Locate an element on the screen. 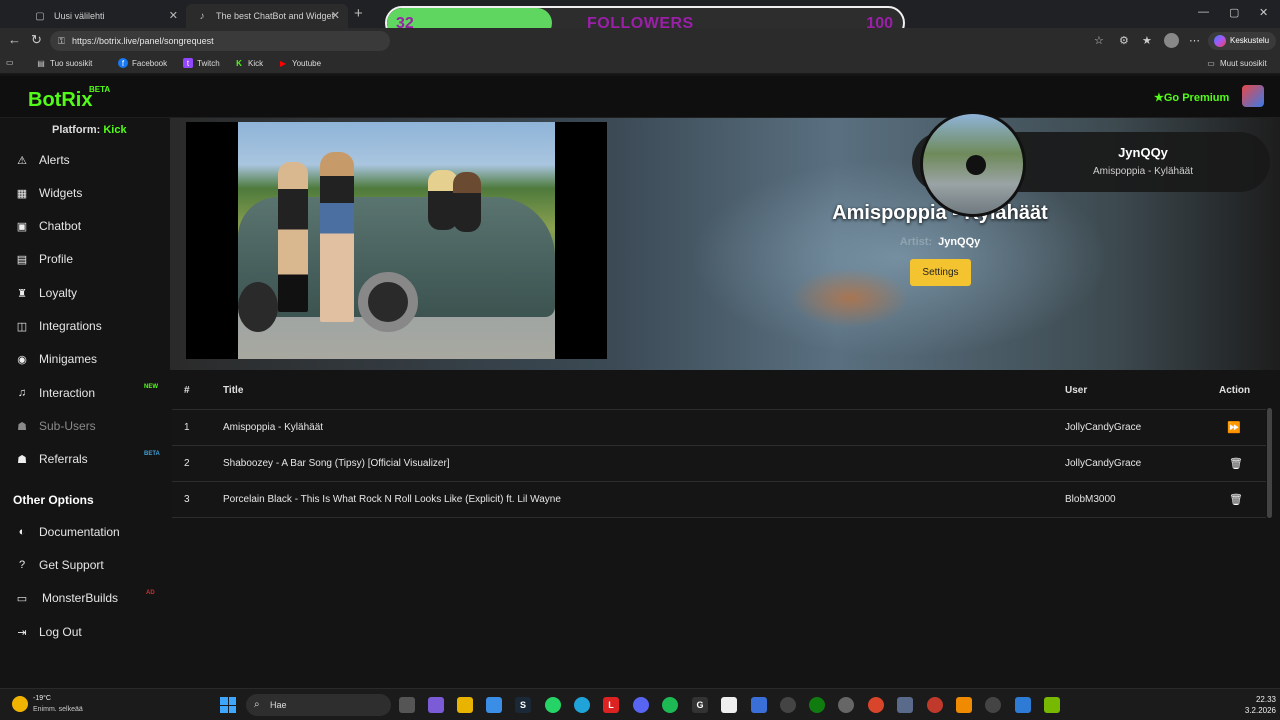 Image resolution: width=1280 pixels, height=720 pixels. video-thumbnail is located at coordinates (396, 240).